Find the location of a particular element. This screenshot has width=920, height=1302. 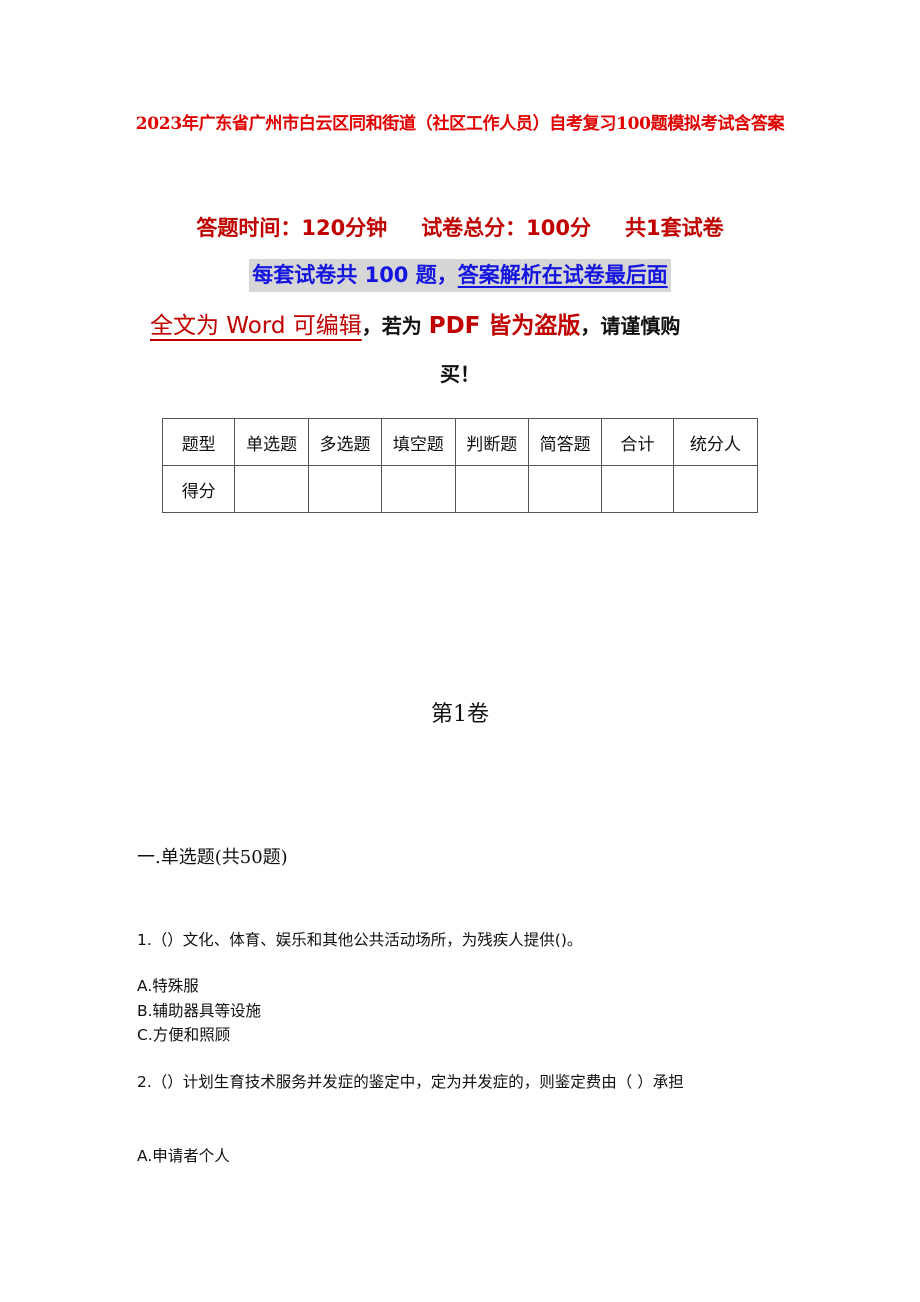

score-header-cell: 填空题 is located at coordinates (418, 442).